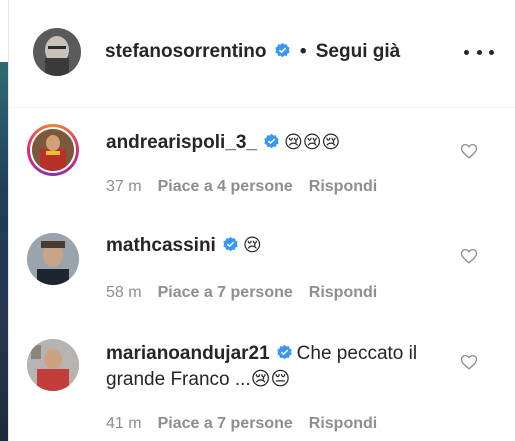  What do you see at coordinates (124, 423) in the screenshot?
I see `comment-time: 41 m` at bounding box center [124, 423].